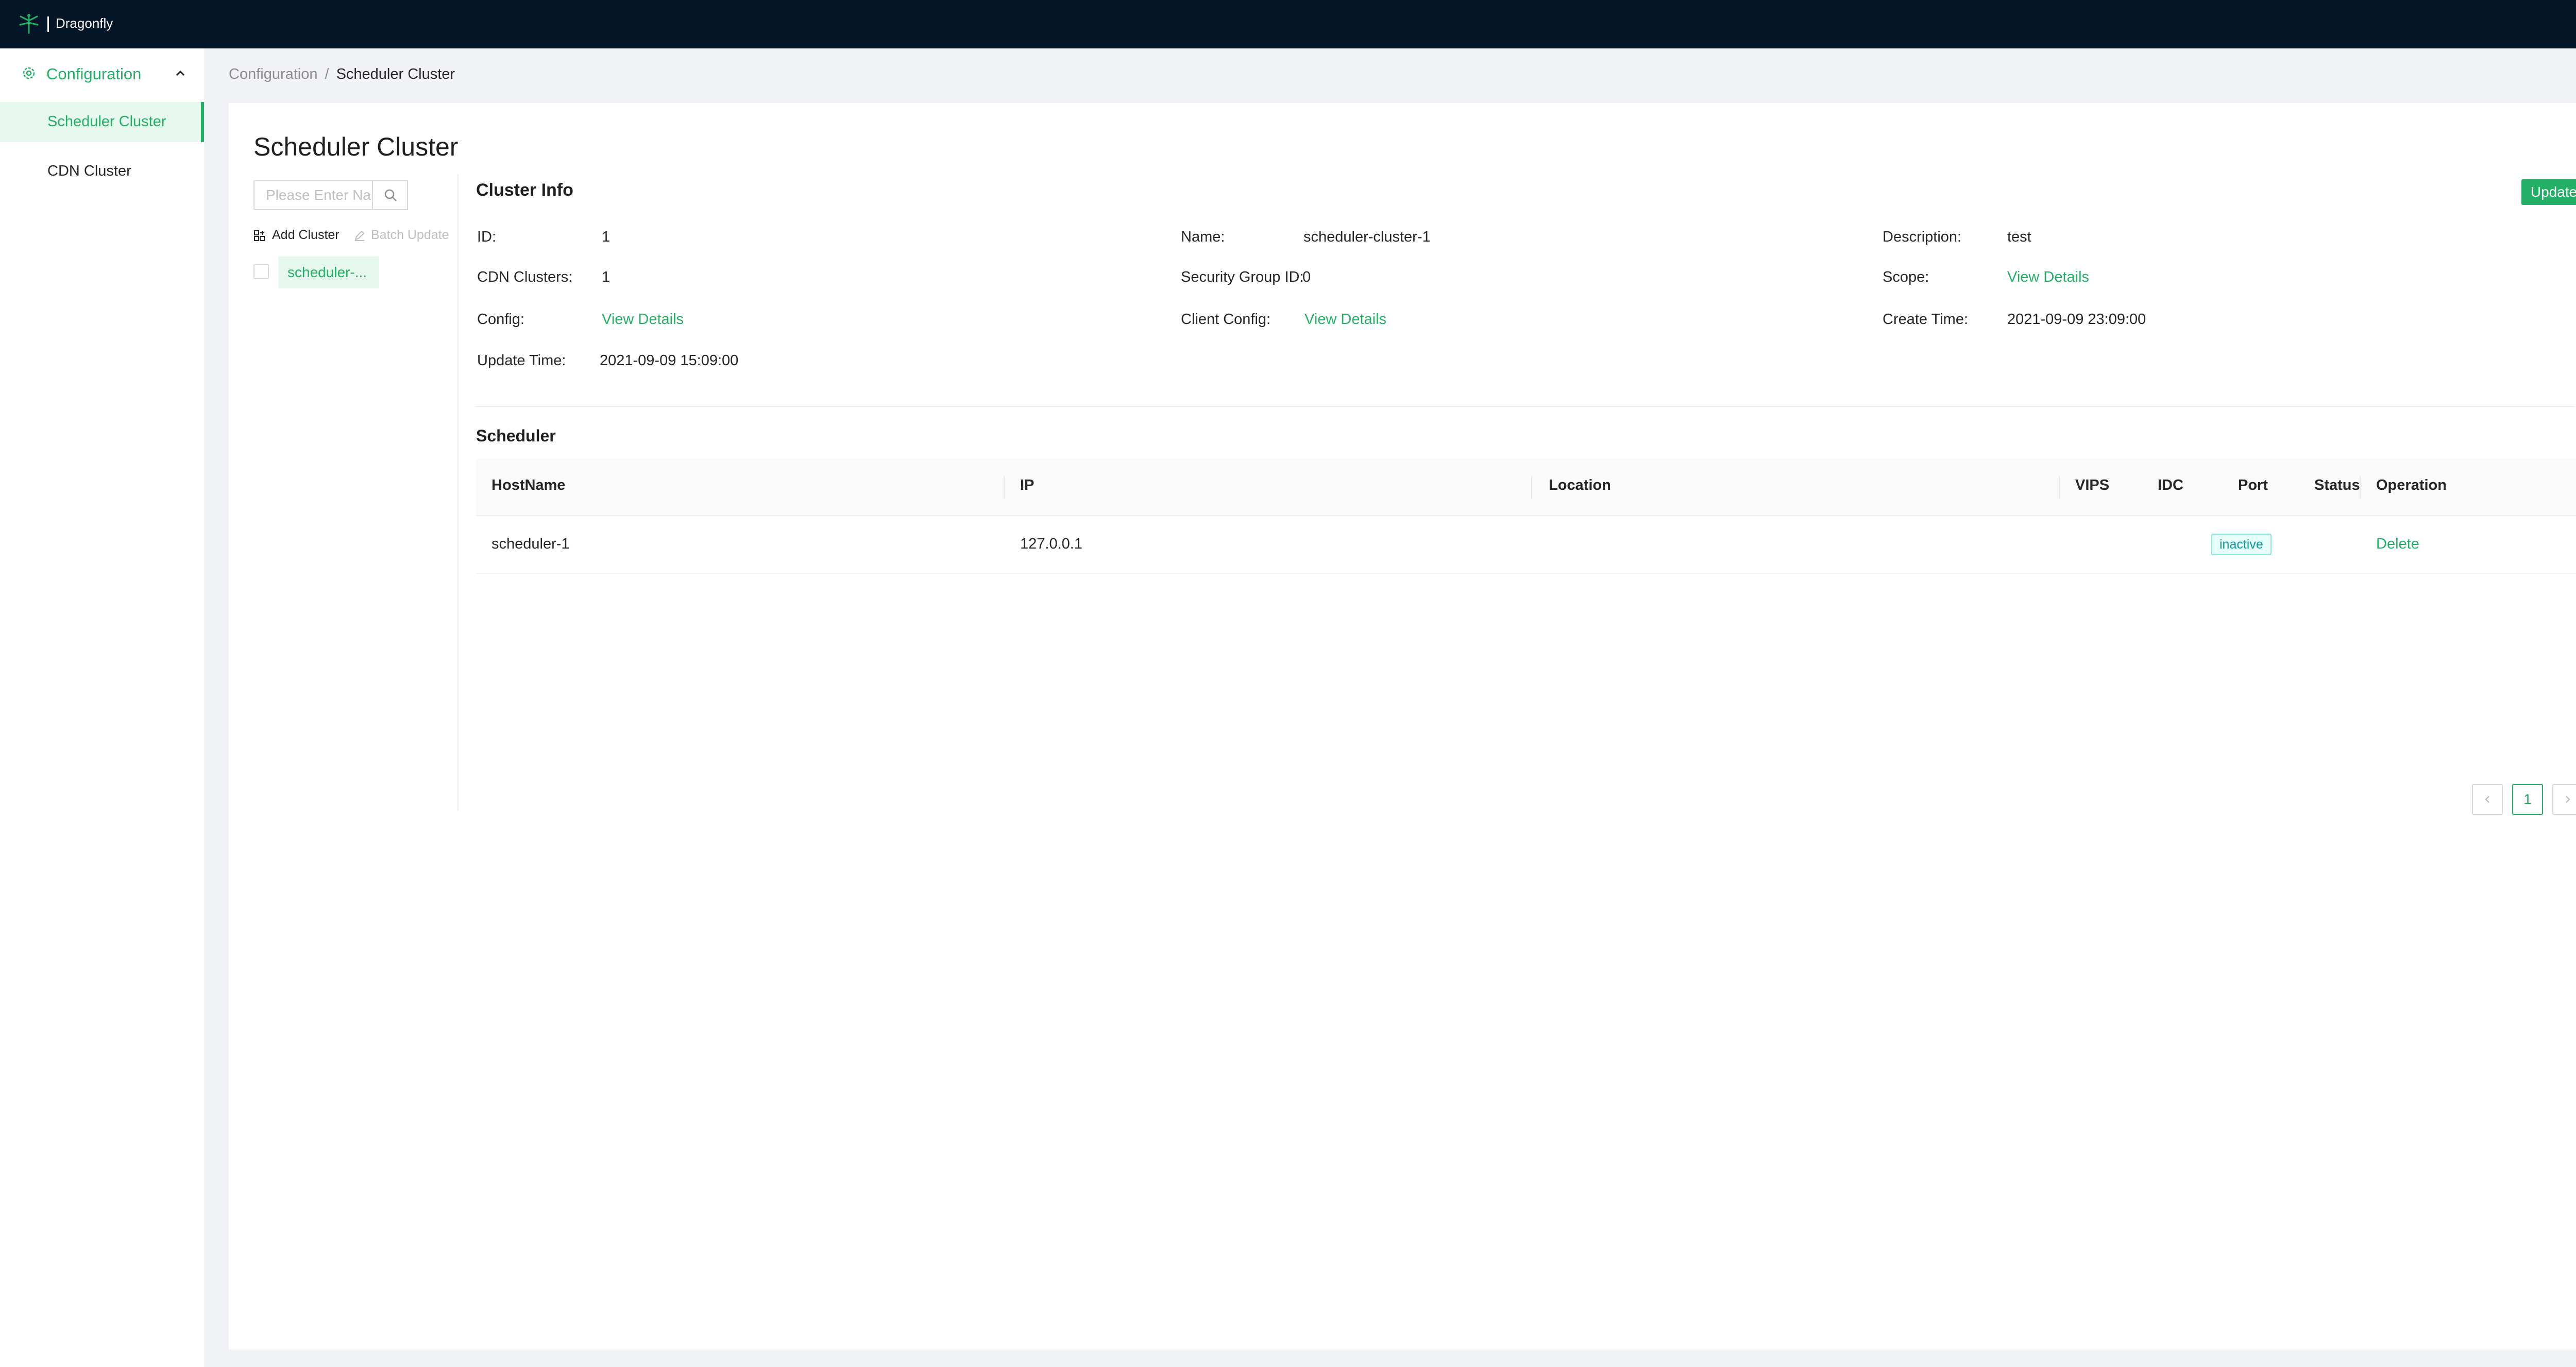 The height and width of the screenshot is (1367, 2576). What do you see at coordinates (531, 544) in the screenshot?
I see `cell-hostname: scheduler-1` at bounding box center [531, 544].